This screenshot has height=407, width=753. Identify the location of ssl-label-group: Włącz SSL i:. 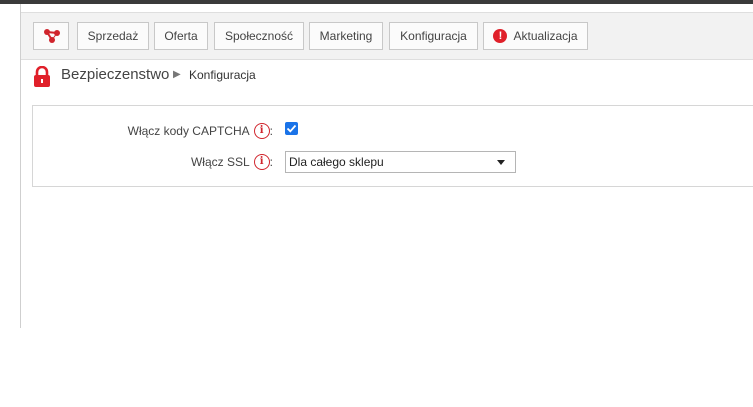
(231, 162).